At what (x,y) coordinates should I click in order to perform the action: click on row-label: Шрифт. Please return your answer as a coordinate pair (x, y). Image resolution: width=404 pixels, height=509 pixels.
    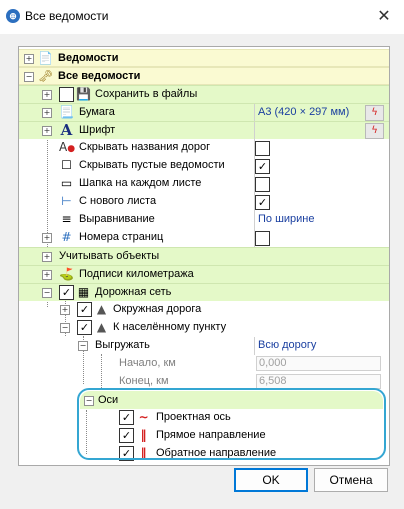
    Looking at the image, I should click on (97, 130).